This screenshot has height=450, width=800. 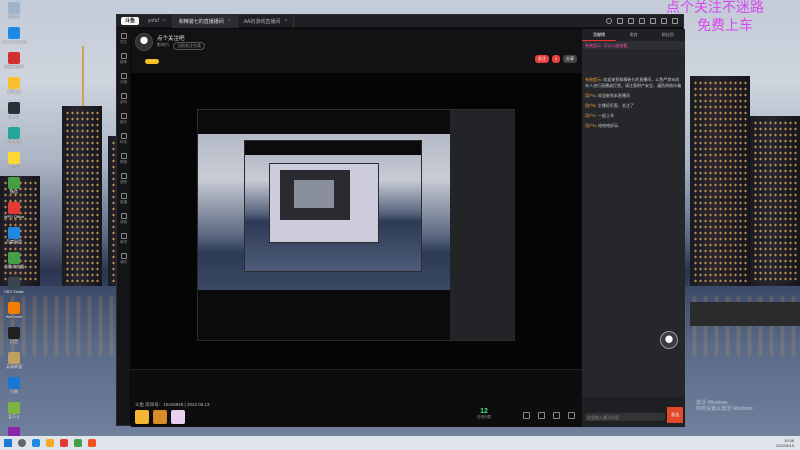 What do you see at coordinates (642, 21) in the screenshot?
I see `settings-icon` at bounding box center [642, 21].